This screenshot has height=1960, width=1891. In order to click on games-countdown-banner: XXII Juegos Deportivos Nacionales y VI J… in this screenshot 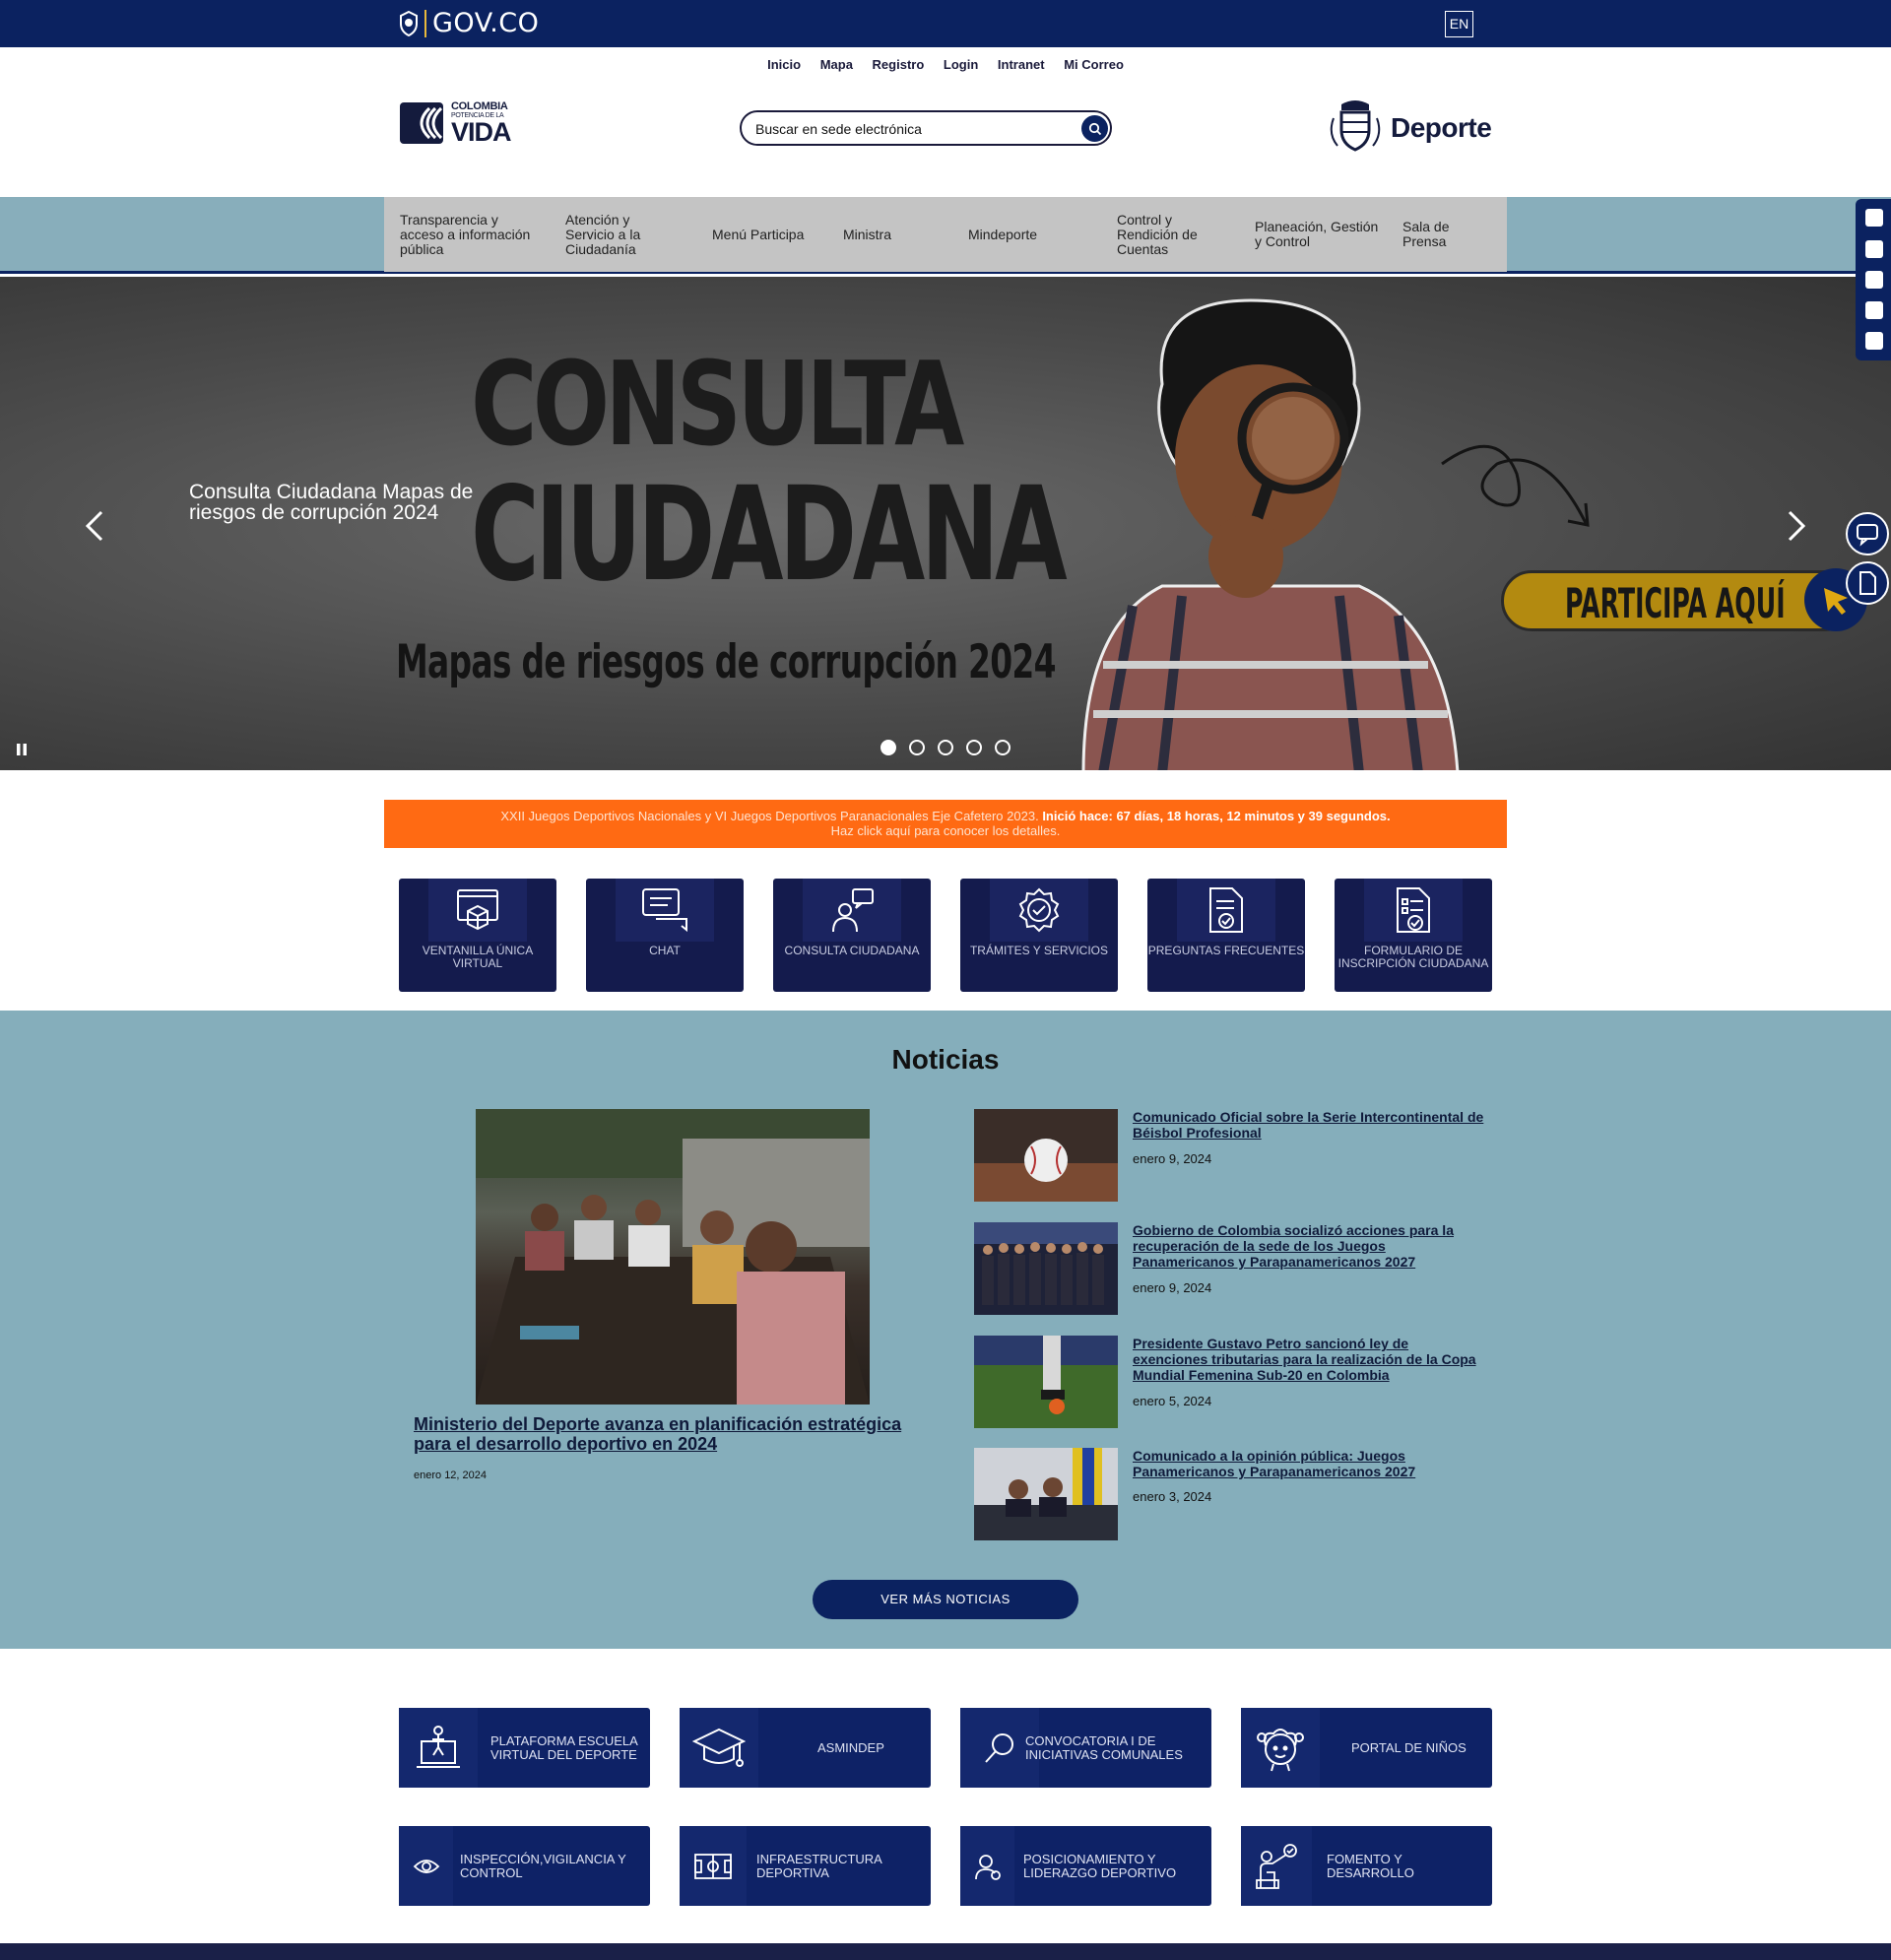, I will do `click(946, 824)`.